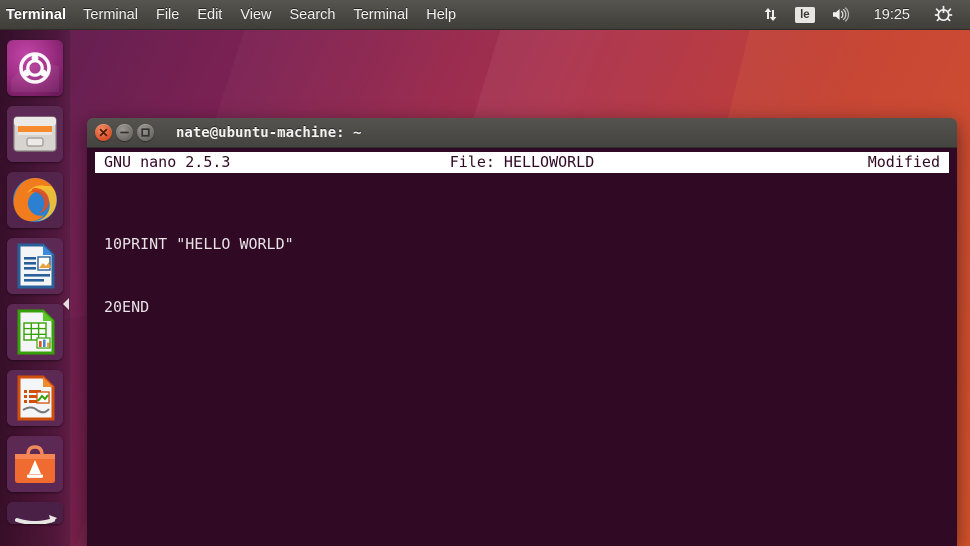  I want to click on minimize-icon, so click(124, 132).